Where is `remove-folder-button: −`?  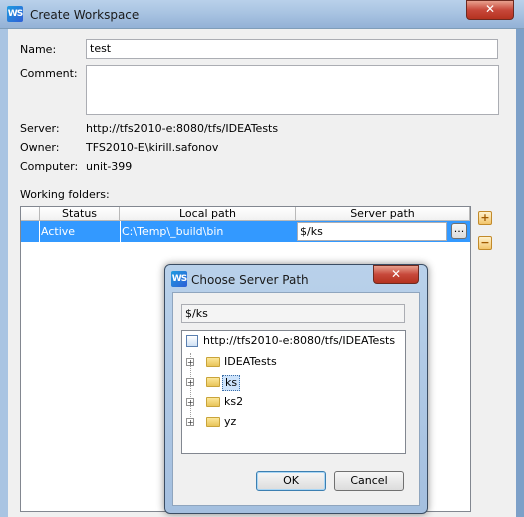 remove-folder-button: − is located at coordinates (485, 243).